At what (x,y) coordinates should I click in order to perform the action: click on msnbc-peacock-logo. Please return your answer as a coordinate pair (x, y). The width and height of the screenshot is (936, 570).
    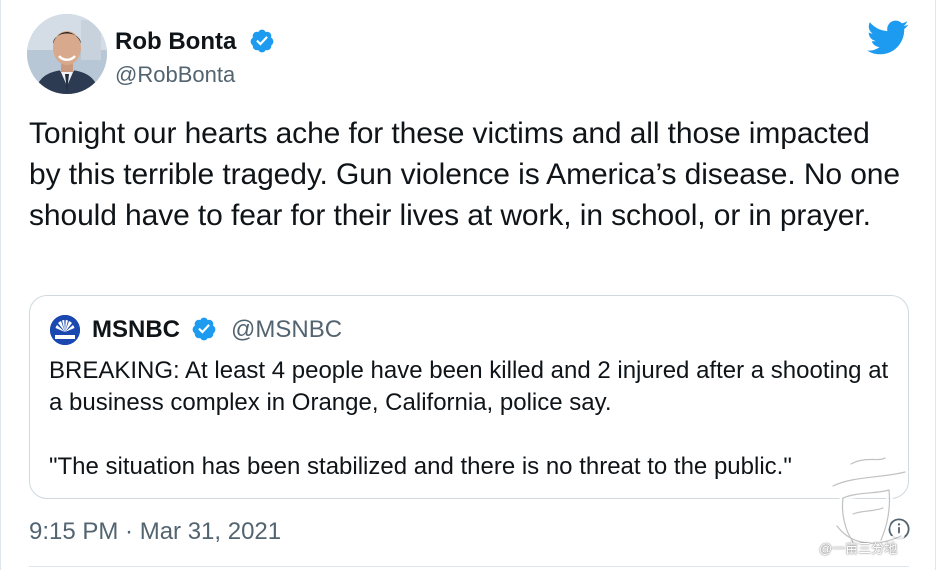
    Looking at the image, I should click on (65, 330).